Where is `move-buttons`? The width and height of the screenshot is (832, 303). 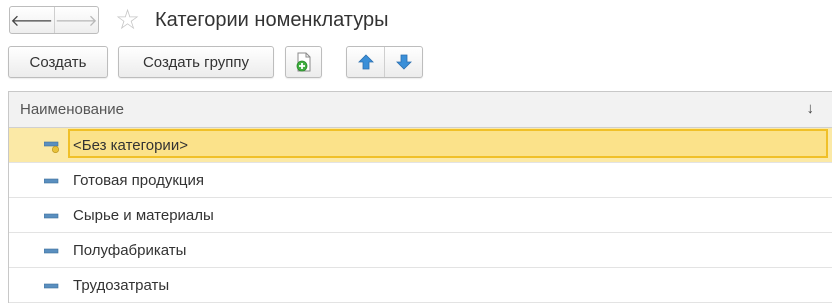 move-buttons is located at coordinates (384, 62).